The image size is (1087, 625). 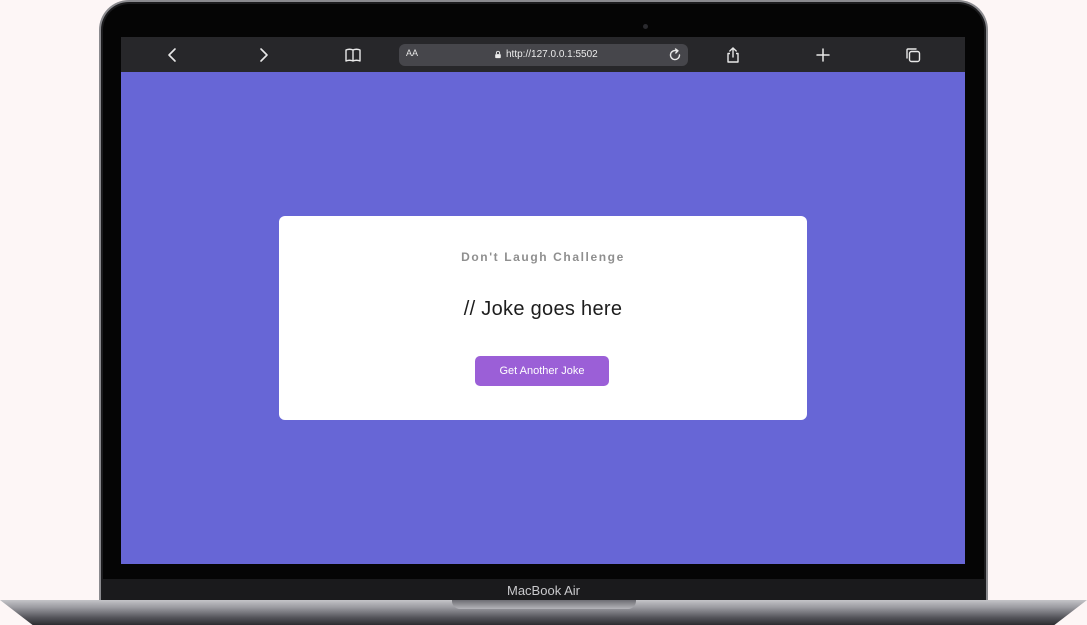 I want to click on browser-toolbar: AA http://127.0.0.1:5502, so click(x=543, y=54).